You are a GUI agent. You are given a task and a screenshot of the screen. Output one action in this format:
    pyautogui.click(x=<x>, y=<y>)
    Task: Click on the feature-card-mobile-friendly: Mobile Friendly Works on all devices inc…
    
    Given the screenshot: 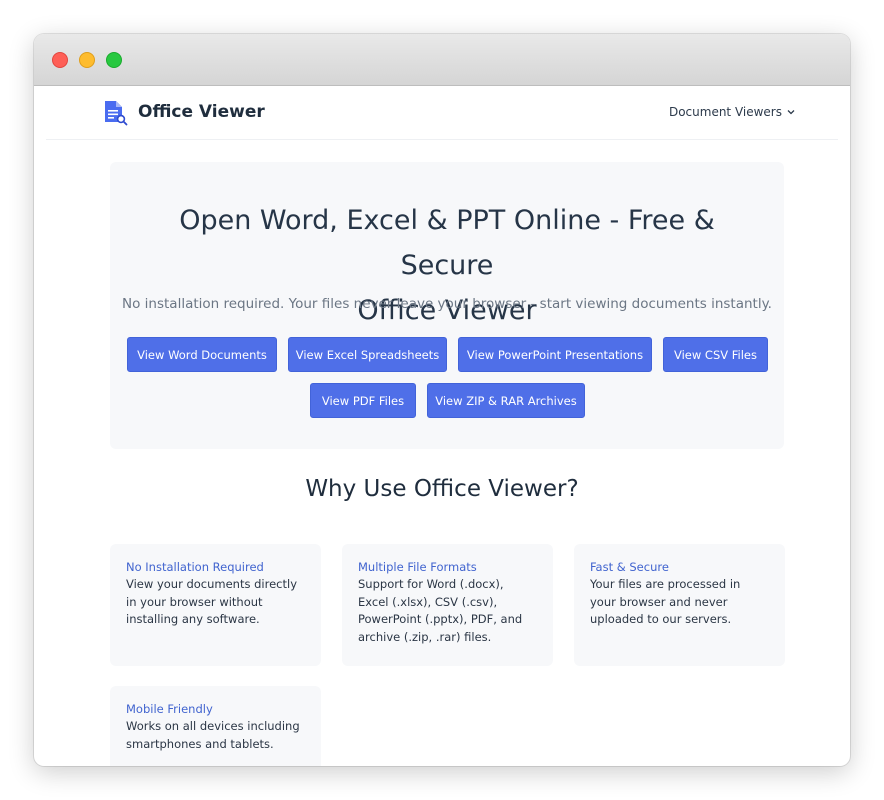 What is the action you would take?
    pyautogui.click(x=215, y=726)
    